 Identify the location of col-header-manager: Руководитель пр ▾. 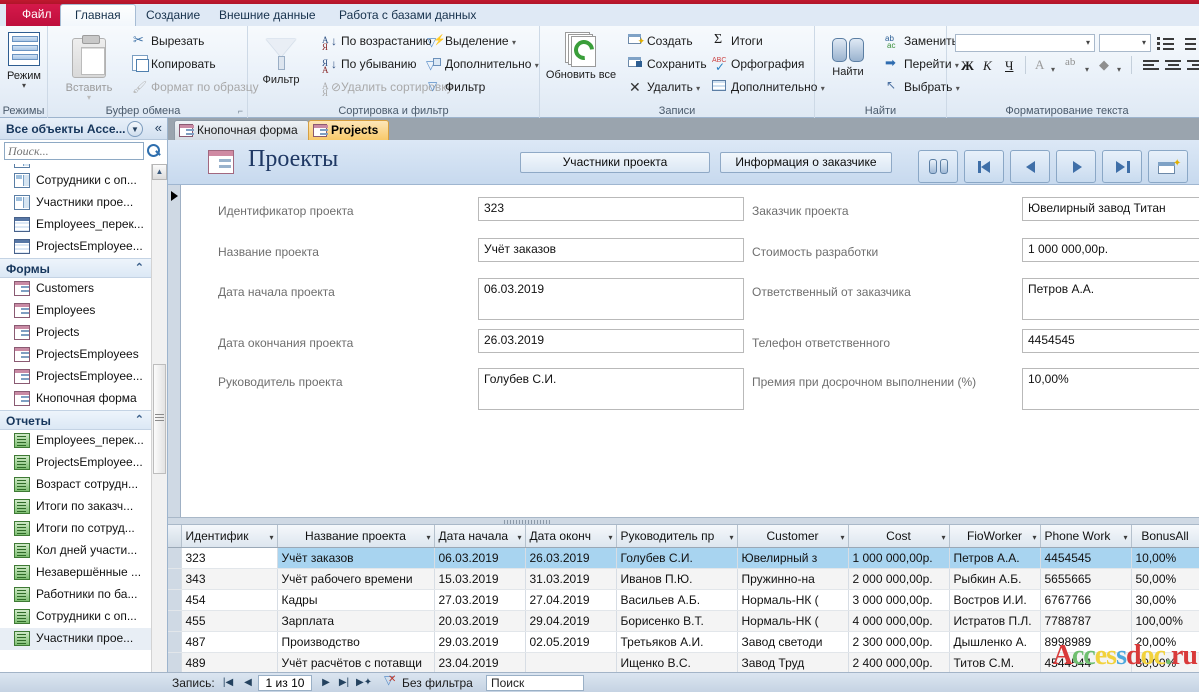
(677, 536).